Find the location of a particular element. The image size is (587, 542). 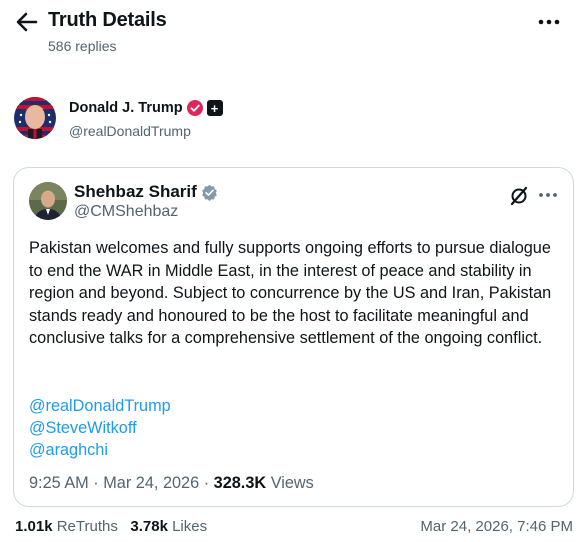

likes-label: Likes is located at coordinates (190, 526).